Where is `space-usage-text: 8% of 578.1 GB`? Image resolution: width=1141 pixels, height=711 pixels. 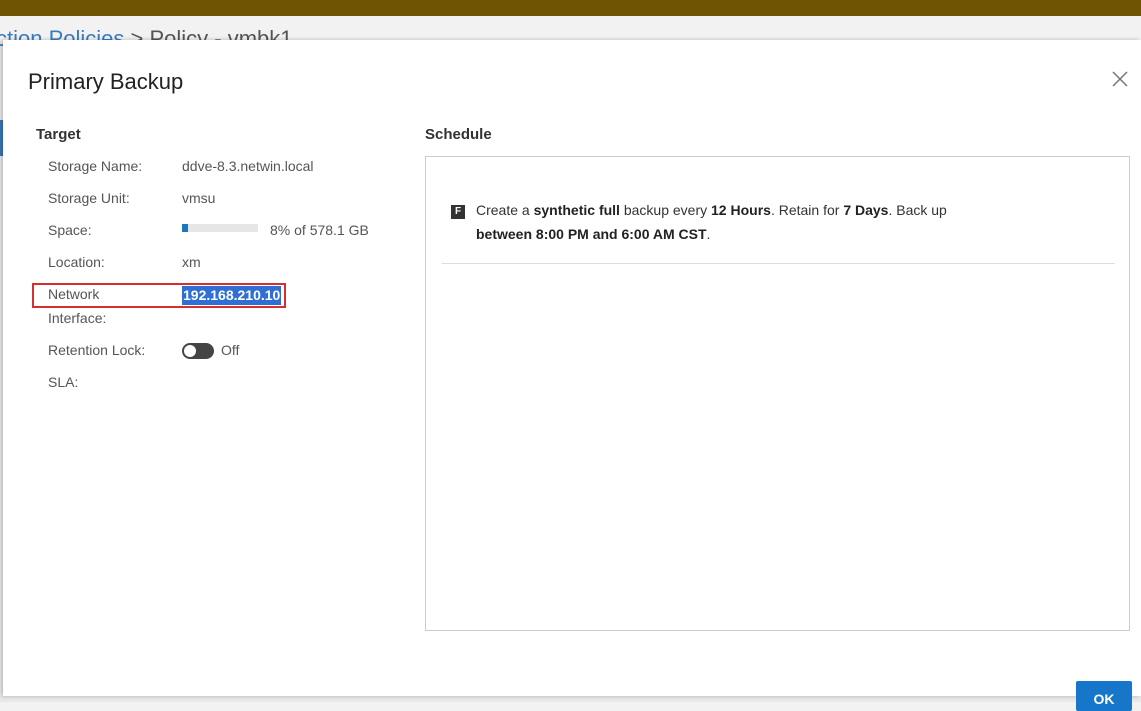 space-usage-text: 8% of 578.1 GB is located at coordinates (319, 230).